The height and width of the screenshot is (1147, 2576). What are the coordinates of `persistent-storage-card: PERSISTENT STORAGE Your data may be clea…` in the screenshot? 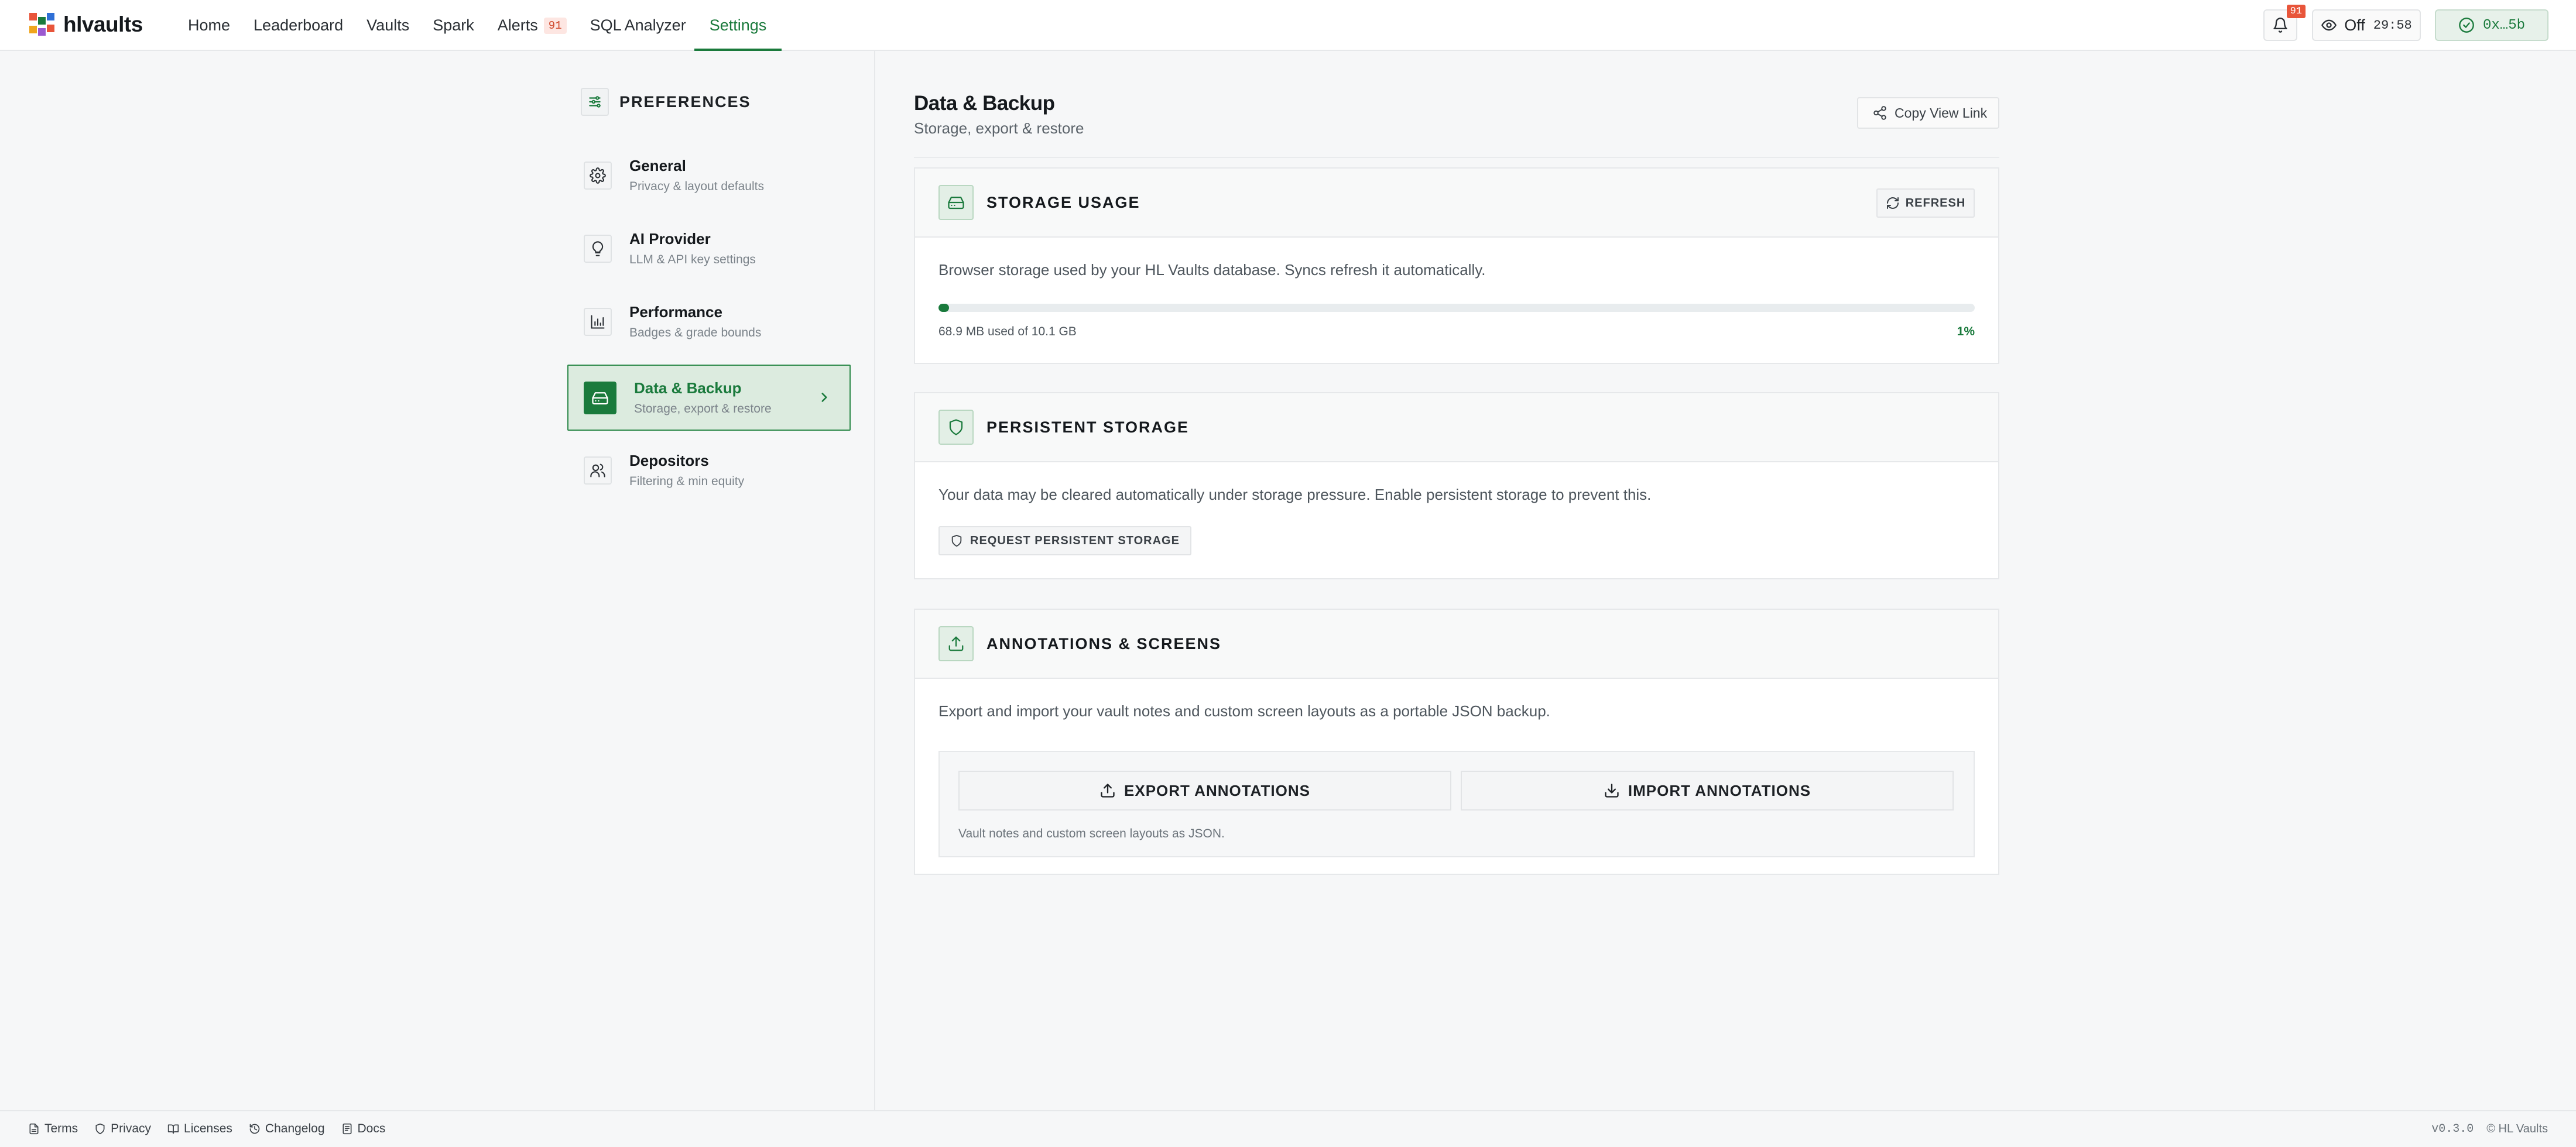 It's located at (1457, 485).